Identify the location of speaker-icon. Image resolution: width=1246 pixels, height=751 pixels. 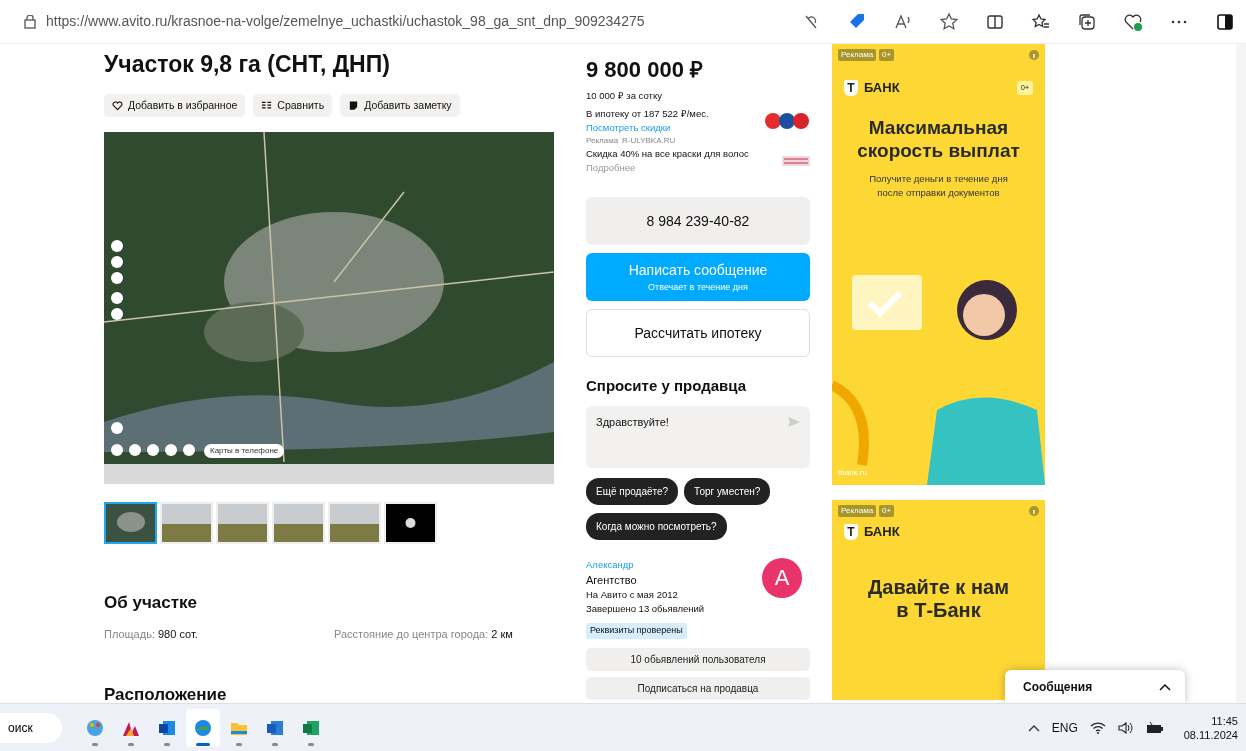
(1125, 727).